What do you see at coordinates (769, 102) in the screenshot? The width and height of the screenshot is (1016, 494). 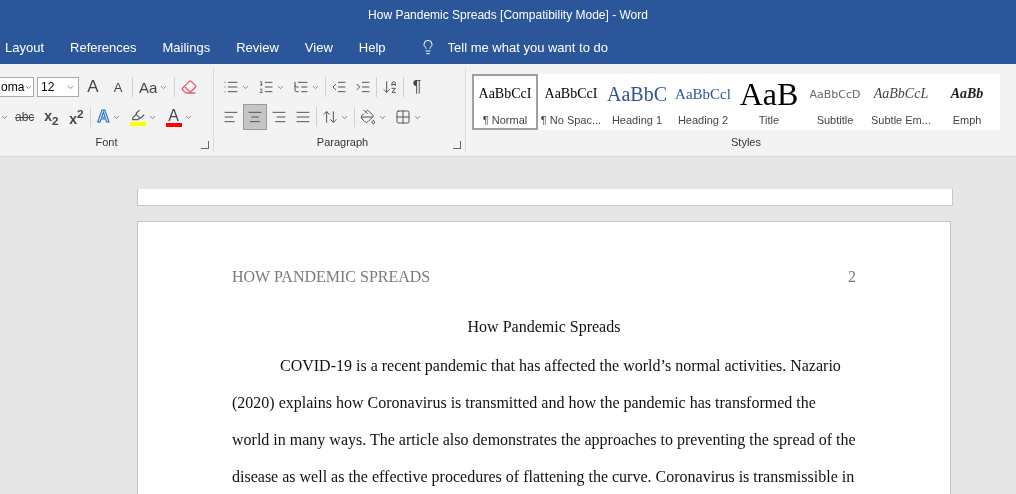 I see `style-tile: AaB Title` at bounding box center [769, 102].